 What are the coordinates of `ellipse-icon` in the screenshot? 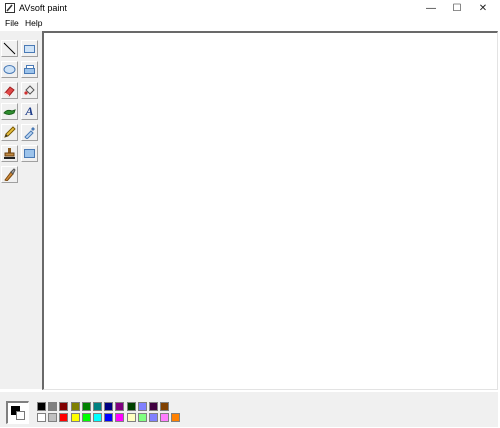 It's located at (9, 69).